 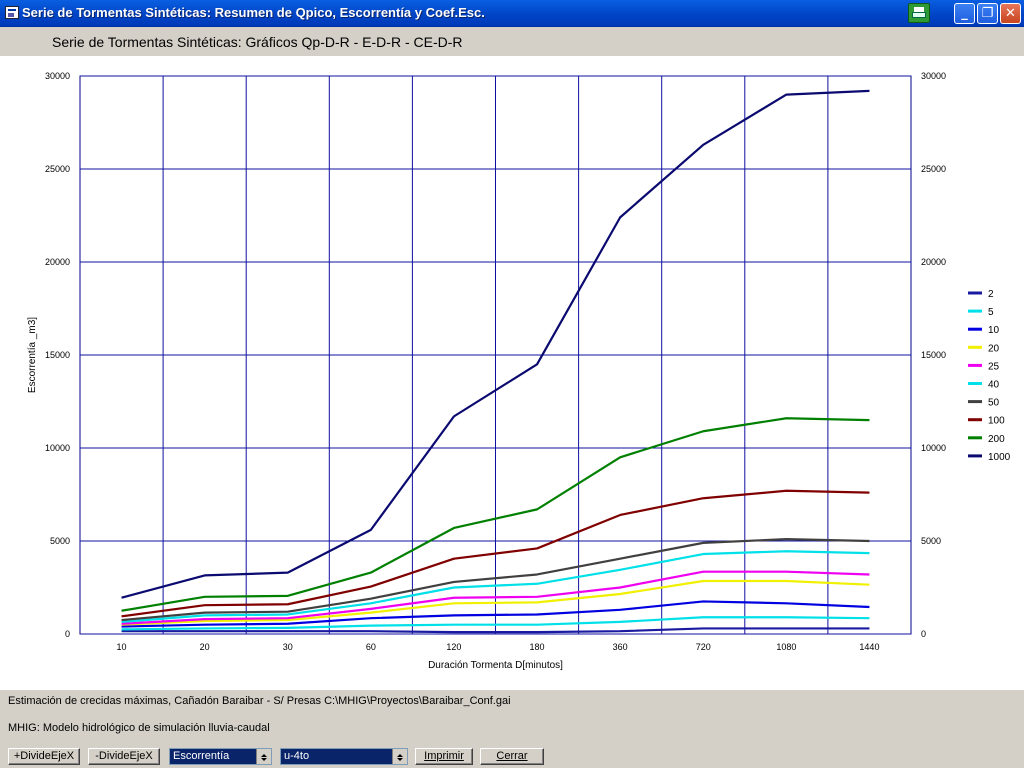 What do you see at coordinates (344, 756) in the screenshot?
I see `mode-select: u-4to` at bounding box center [344, 756].